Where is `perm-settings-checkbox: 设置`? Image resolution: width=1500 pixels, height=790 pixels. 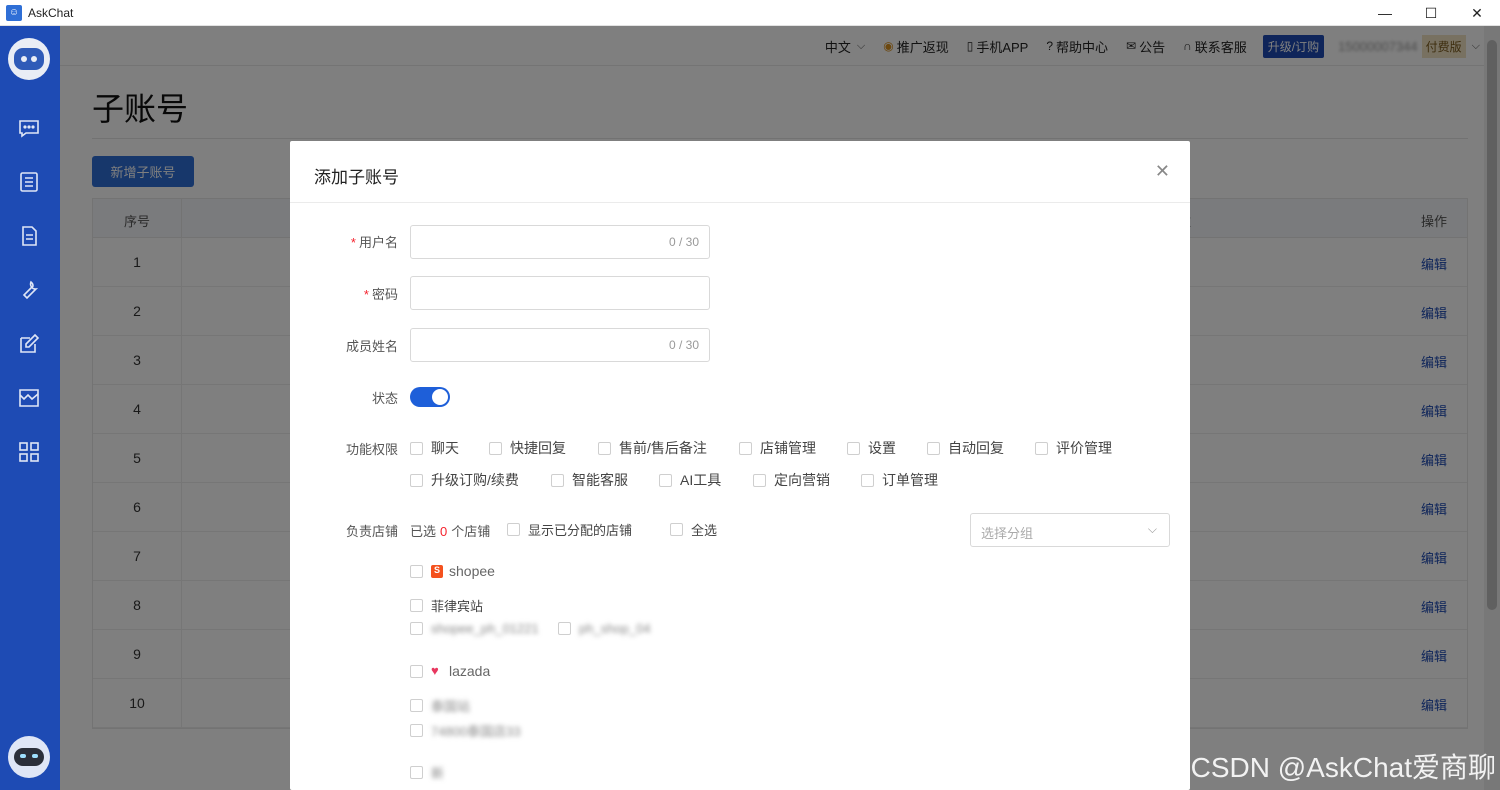
perm-settings-checkbox: 设置 is located at coordinates (871, 448).